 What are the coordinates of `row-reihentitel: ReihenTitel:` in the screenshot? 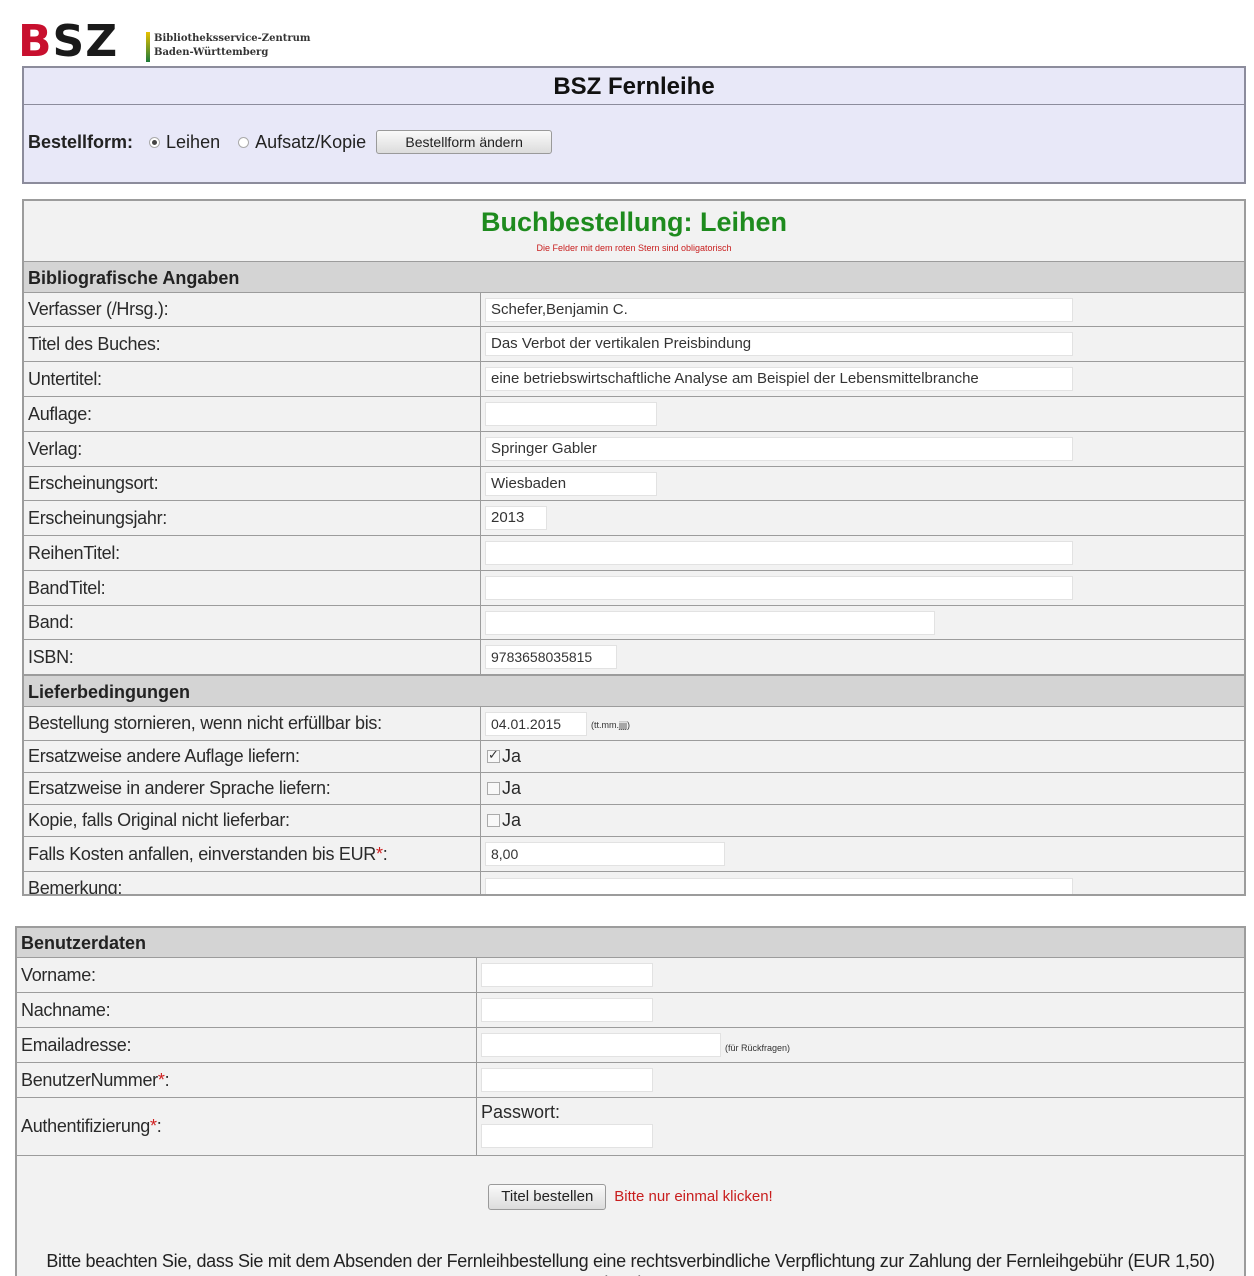 It's located at (634, 553).